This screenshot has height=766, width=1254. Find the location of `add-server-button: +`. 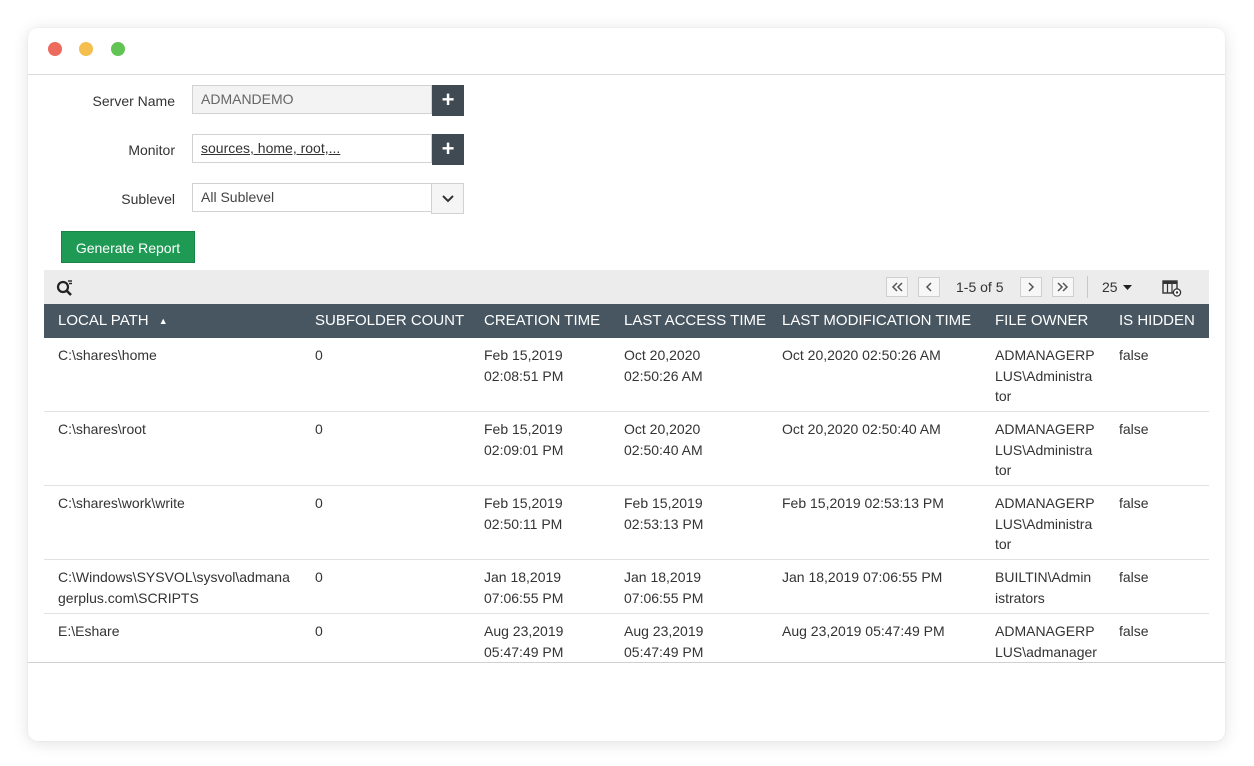

add-server-button: + is located at coordinates (448, 100).